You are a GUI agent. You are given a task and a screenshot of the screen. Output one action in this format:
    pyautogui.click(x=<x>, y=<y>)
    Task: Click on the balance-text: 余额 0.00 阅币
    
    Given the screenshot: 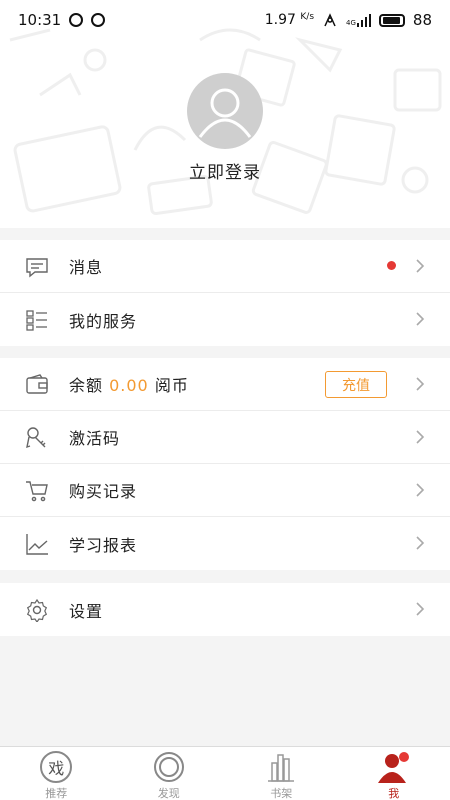 What is the action you would take?
    pyautogui.click(x=129, y=384)
    